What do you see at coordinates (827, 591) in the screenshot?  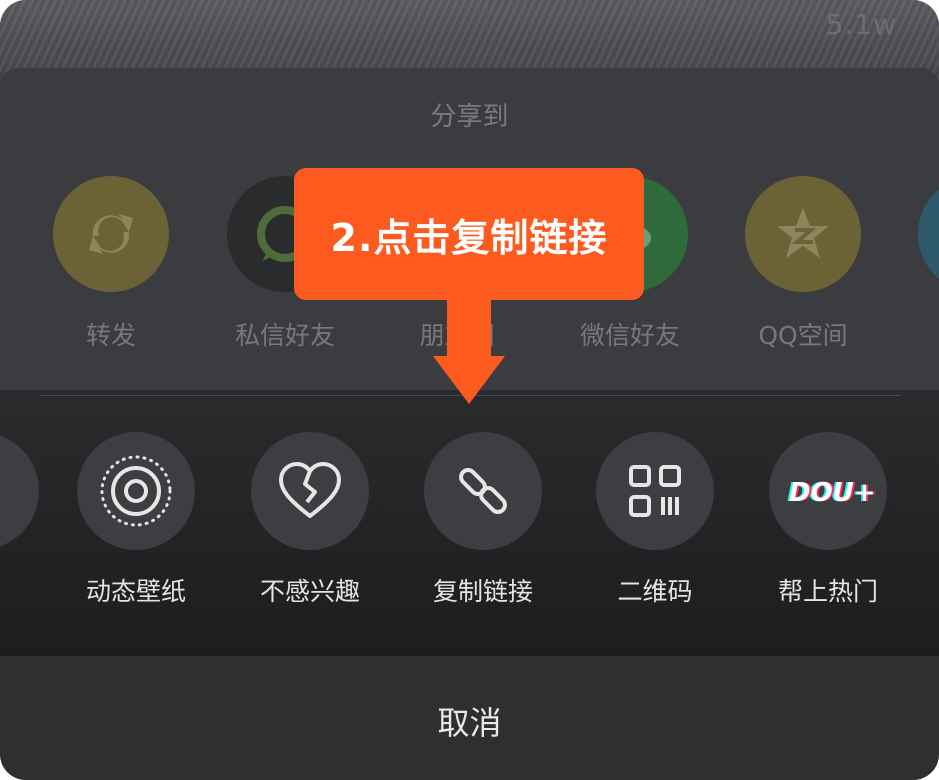 I see `action-label: 帮上热门` at bounding box center [827, 591].